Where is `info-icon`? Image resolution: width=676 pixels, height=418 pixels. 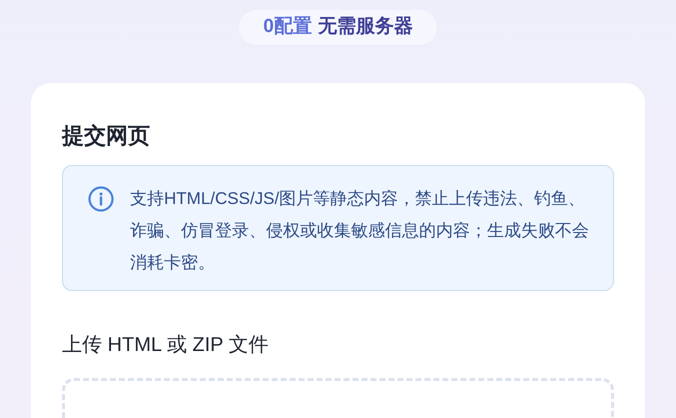 info-icon is located at coordinates (101, 199).